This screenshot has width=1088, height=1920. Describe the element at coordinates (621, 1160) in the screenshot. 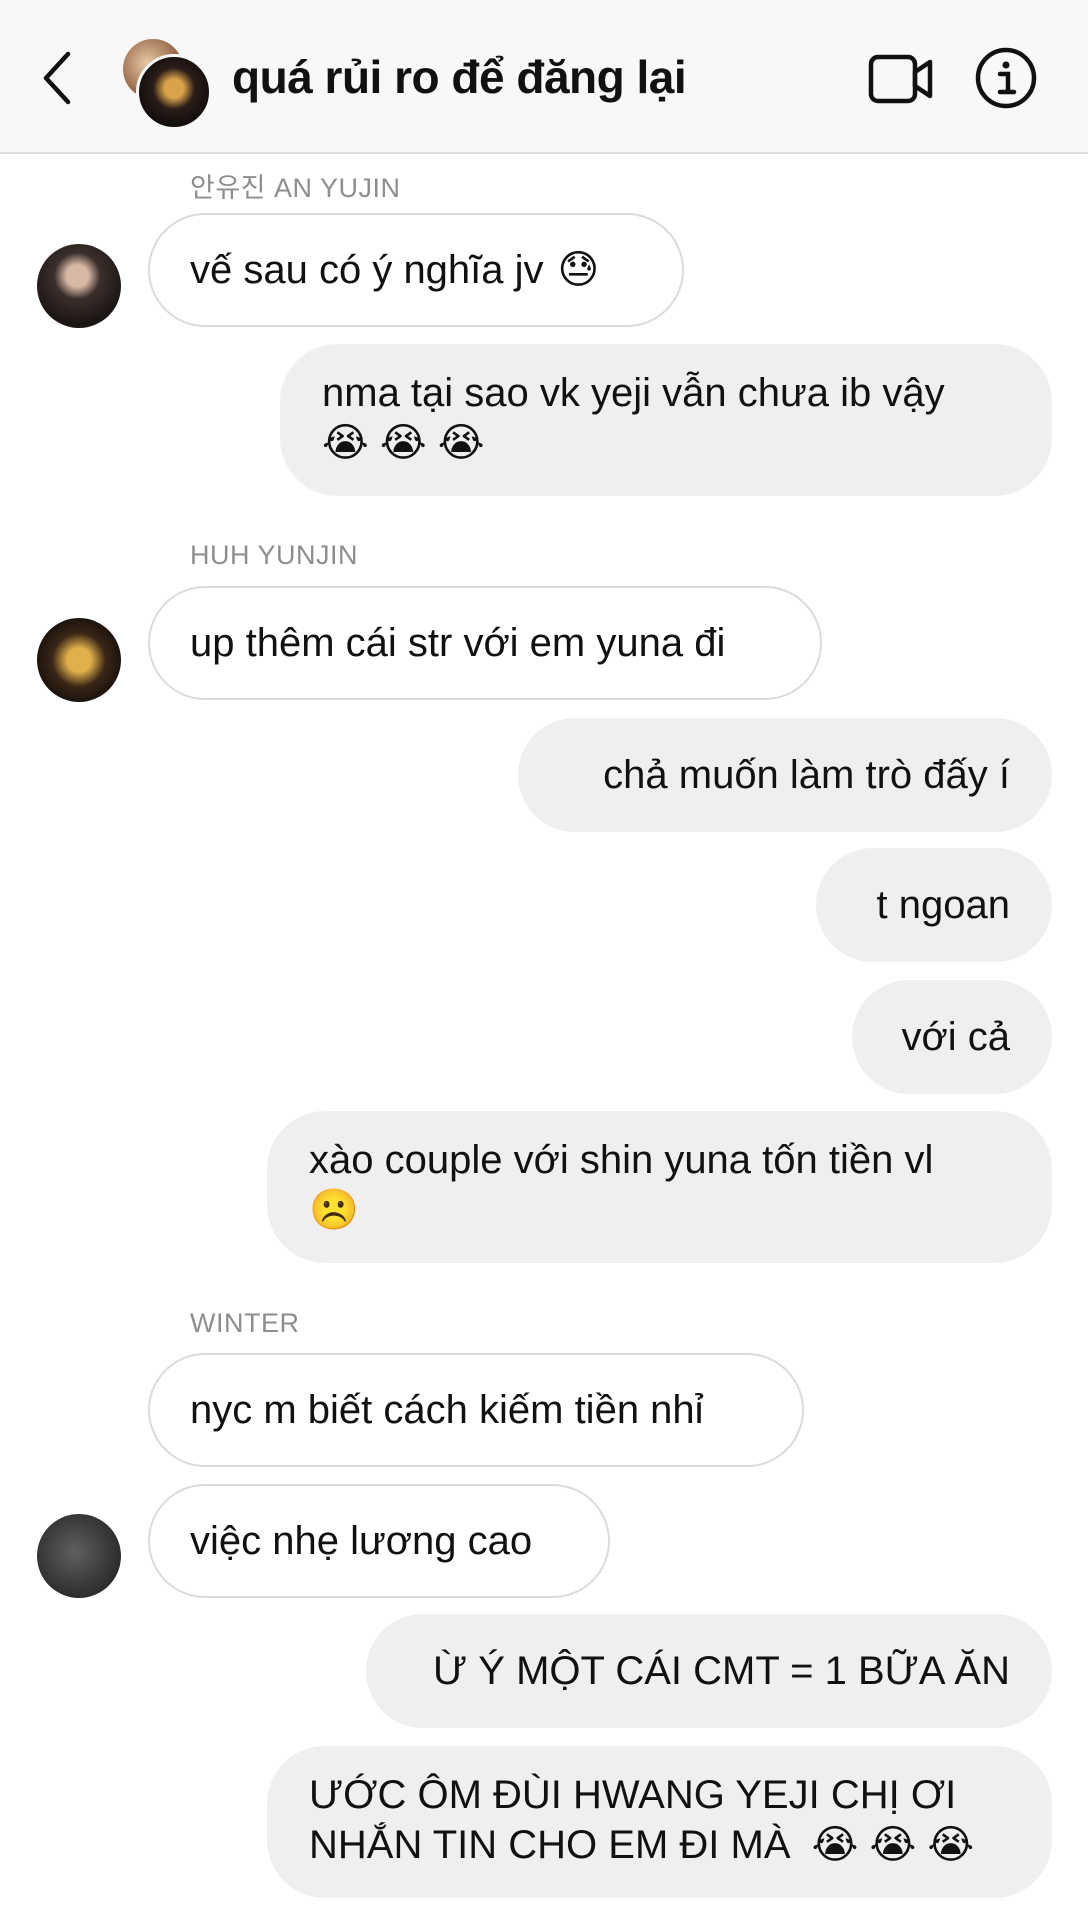

I see `message-text: xào couple với shin yuna tốn tiền vl` at that location.